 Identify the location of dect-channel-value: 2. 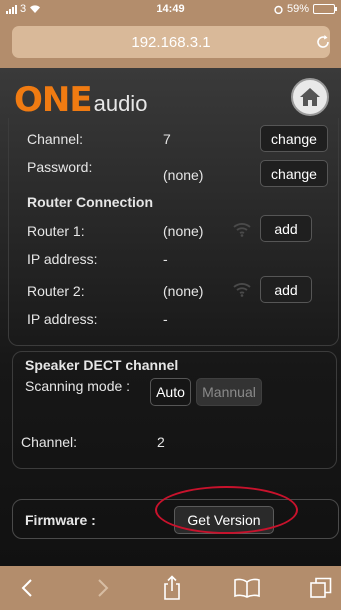
(161, 442).